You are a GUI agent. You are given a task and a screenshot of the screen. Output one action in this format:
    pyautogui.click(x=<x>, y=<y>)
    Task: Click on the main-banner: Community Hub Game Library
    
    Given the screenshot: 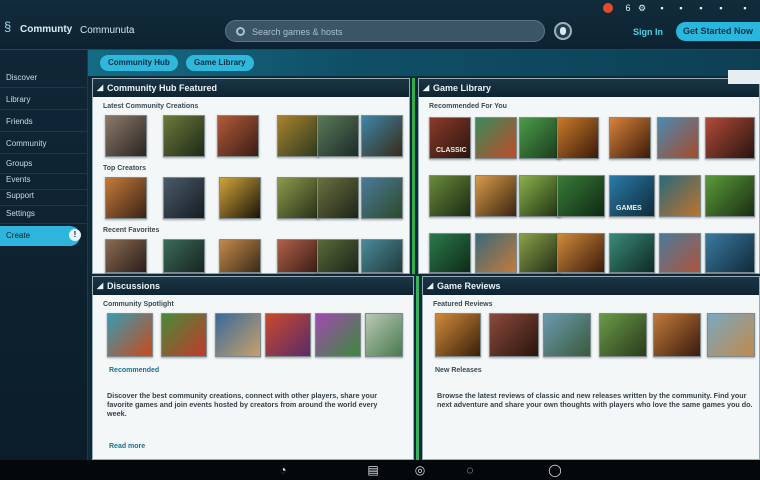 What is the action you would take?
    pyautogui.click(x=424, y=63)
    